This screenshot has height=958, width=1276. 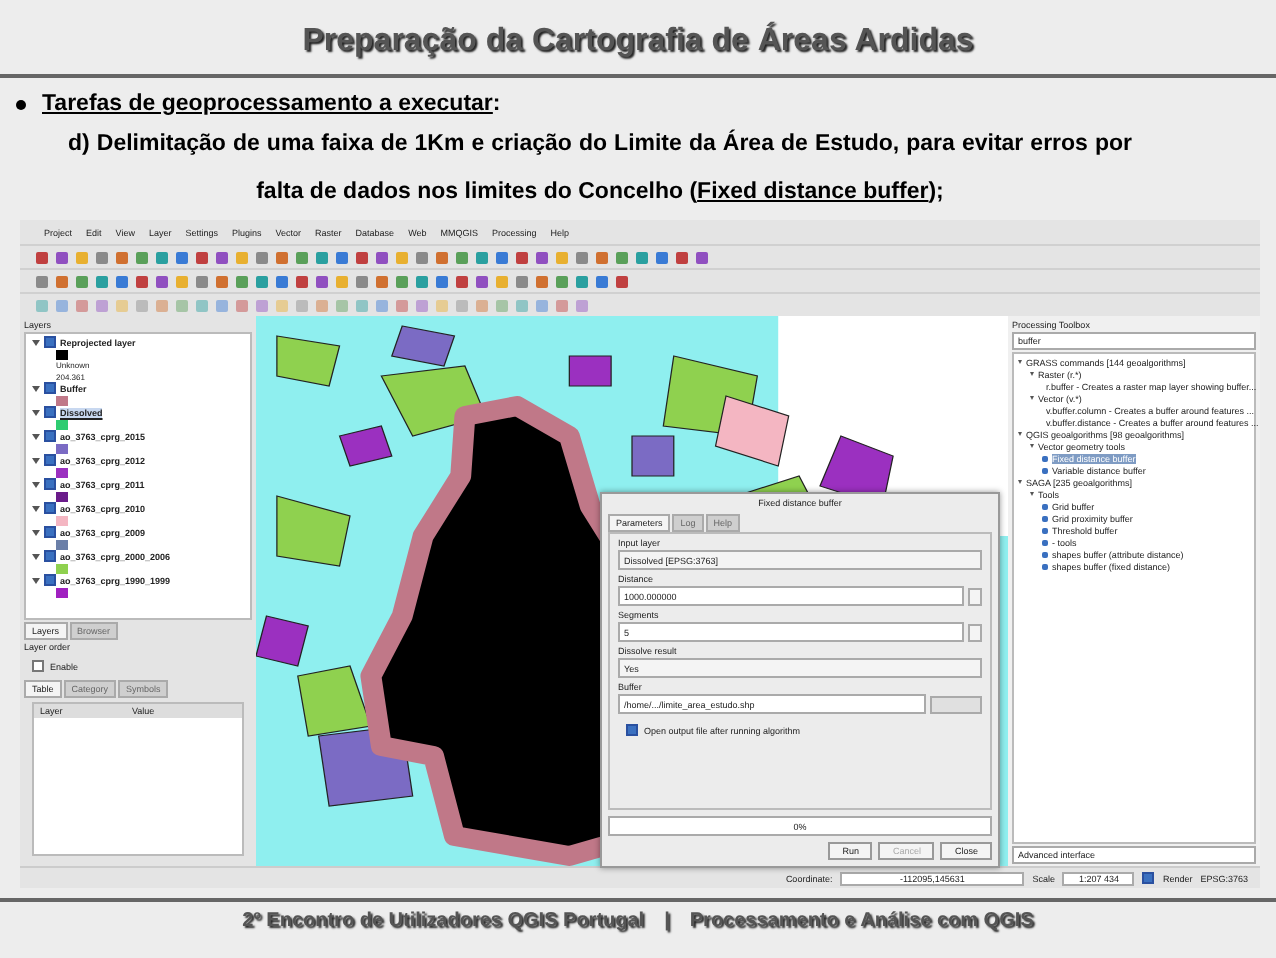 What do you see at coordinates (38, 666) in the screenshot?
I see `enable-checkbox` at bounding box center [38, 666].